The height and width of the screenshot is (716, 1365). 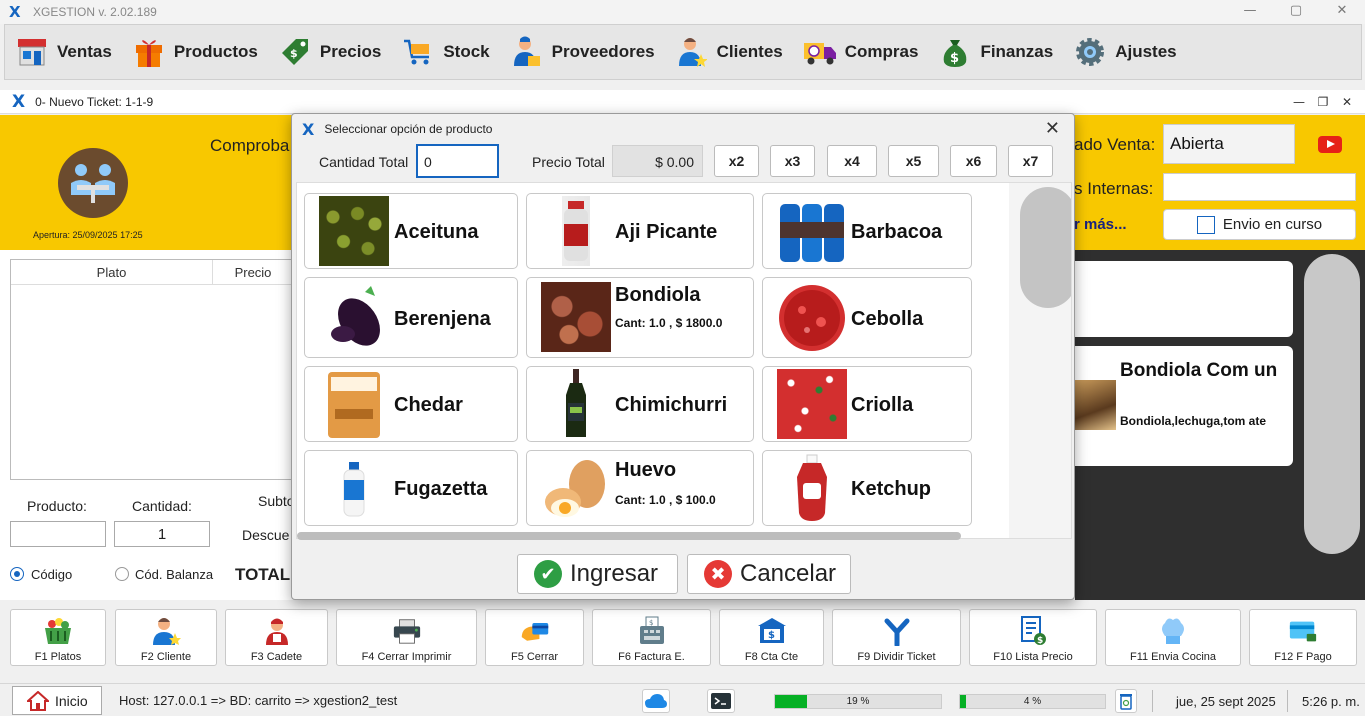 I want to click on terminal-icon, so click(x=721, y=701).